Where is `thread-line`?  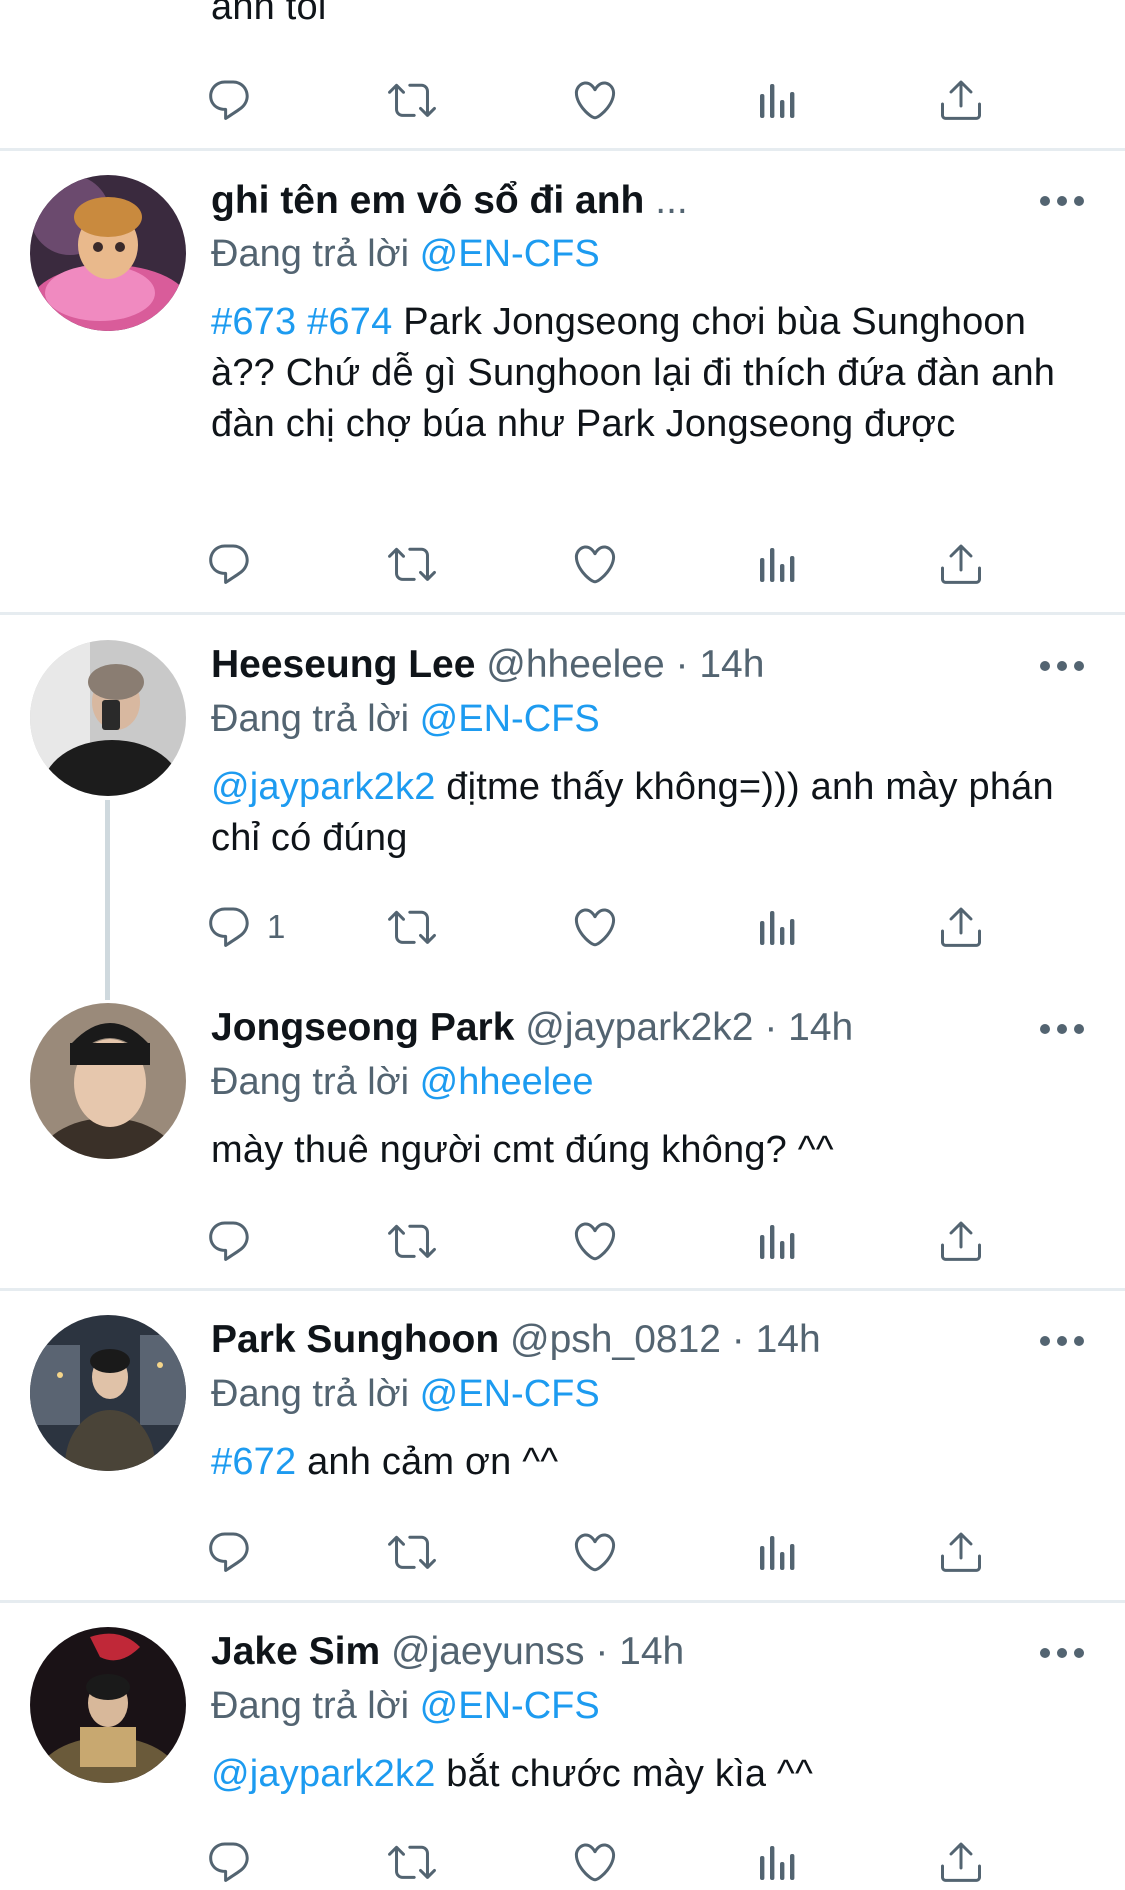
thread-line is located at coordinates (107, 900).